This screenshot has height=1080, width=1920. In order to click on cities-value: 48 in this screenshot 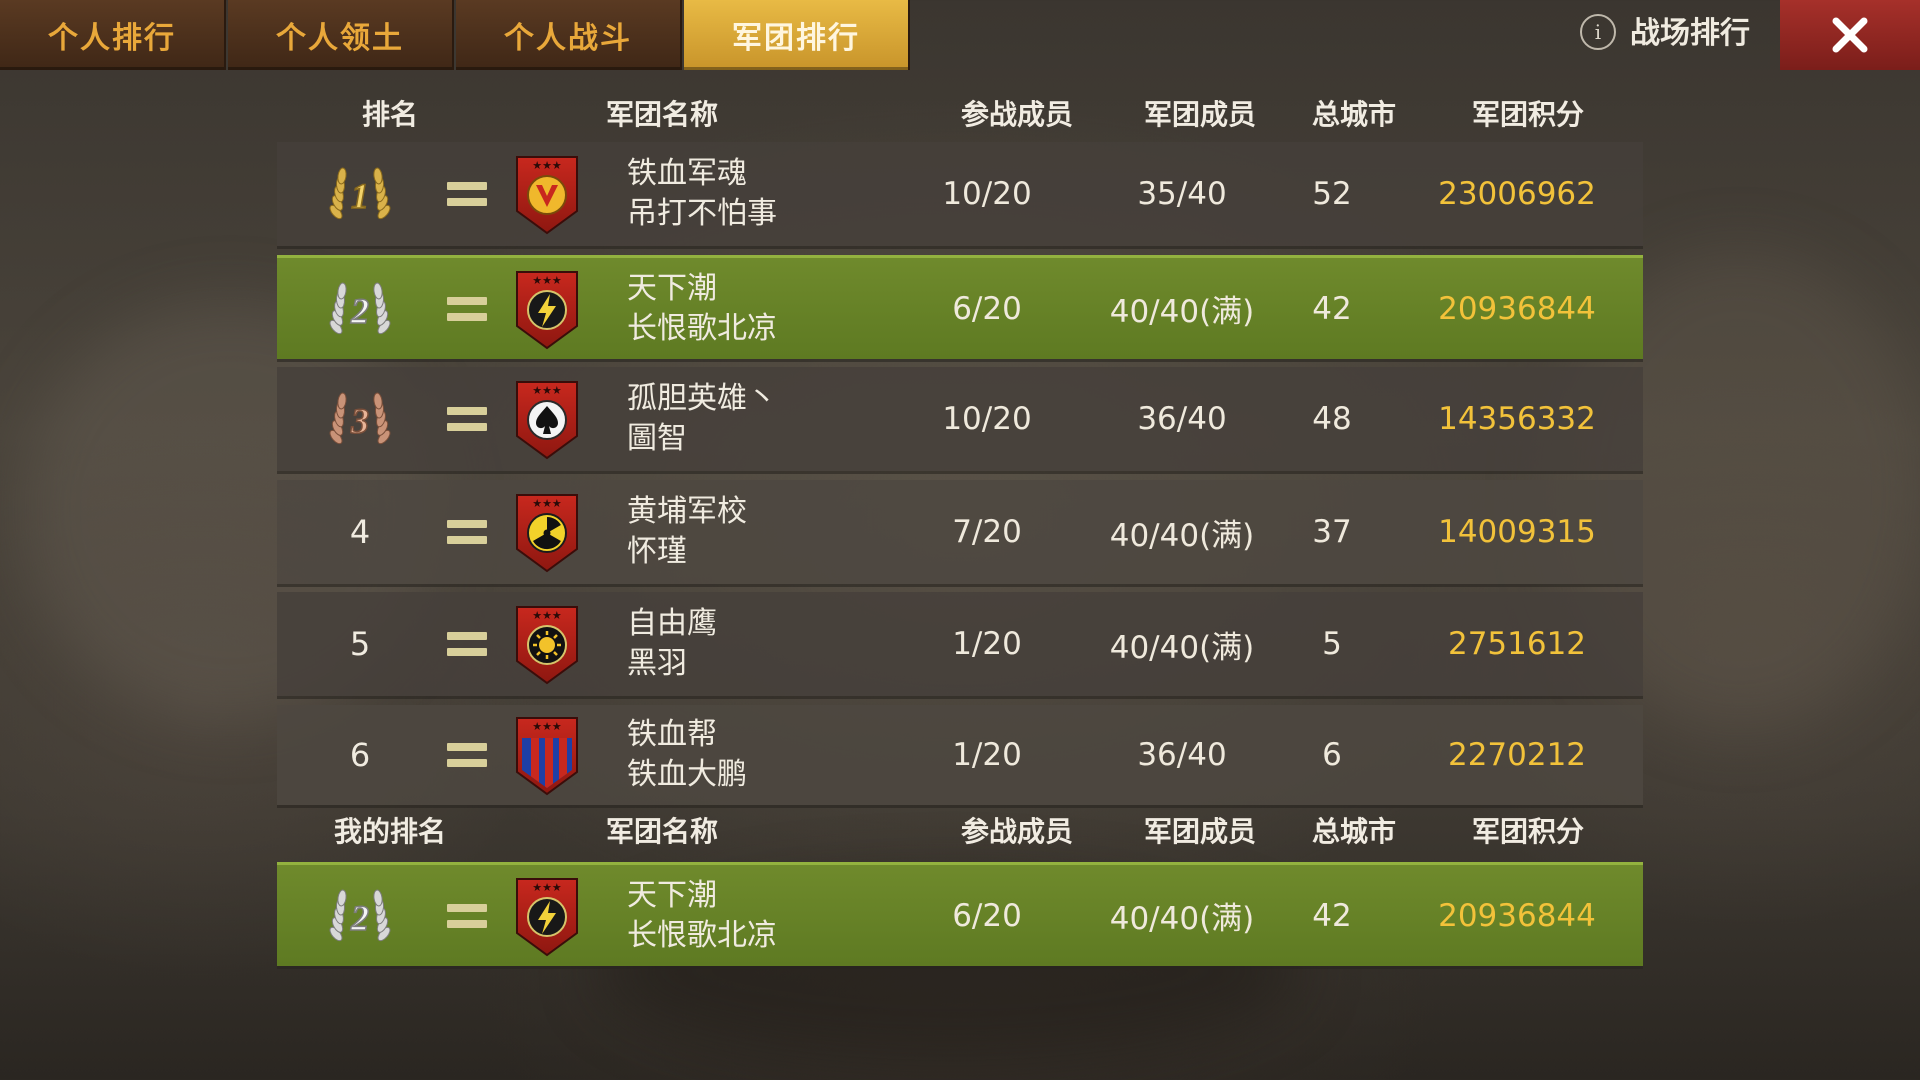, I will do `click(1332, 419)`.